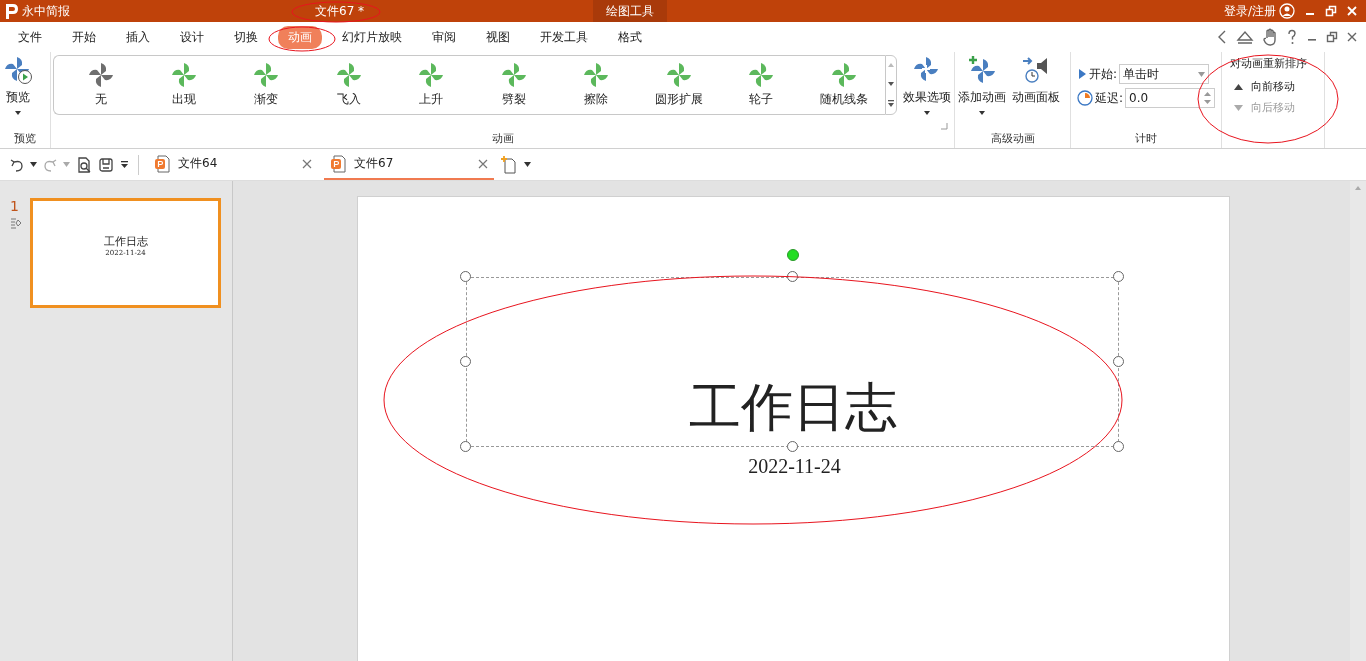 Image resolution: width=1366 pixels, height=661 pixels. What do you see at coordinates (15, 206) in the screenshot?
I see `slide-number: 1` at bounding box center [15, 206].